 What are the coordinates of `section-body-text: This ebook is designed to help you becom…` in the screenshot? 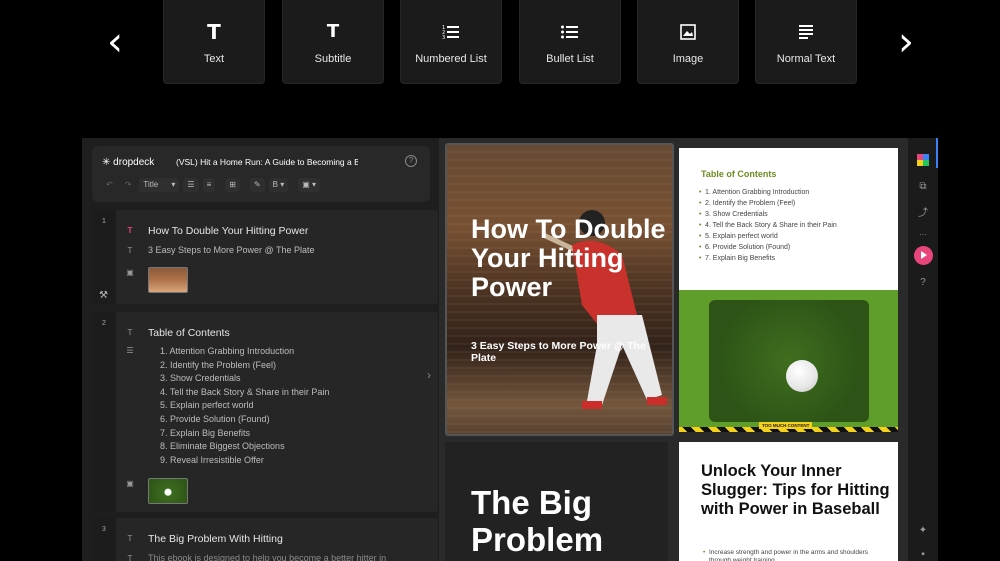 It's located at (267, 557).